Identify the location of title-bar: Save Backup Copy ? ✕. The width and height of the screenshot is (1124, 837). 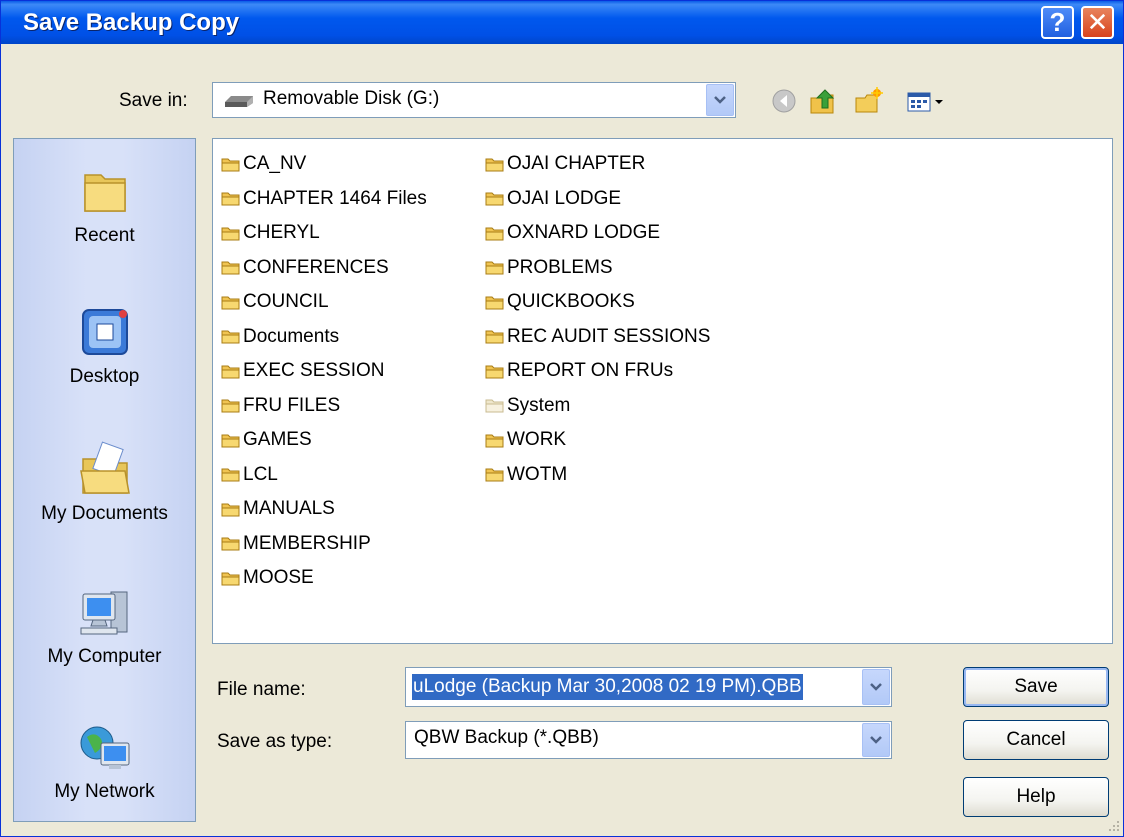
(562, 22).